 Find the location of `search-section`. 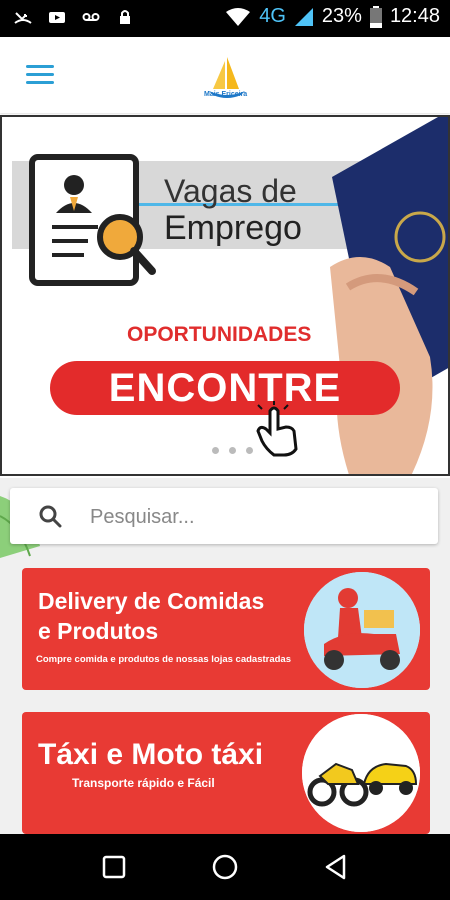

search-section is located at coordinates (225, 519).